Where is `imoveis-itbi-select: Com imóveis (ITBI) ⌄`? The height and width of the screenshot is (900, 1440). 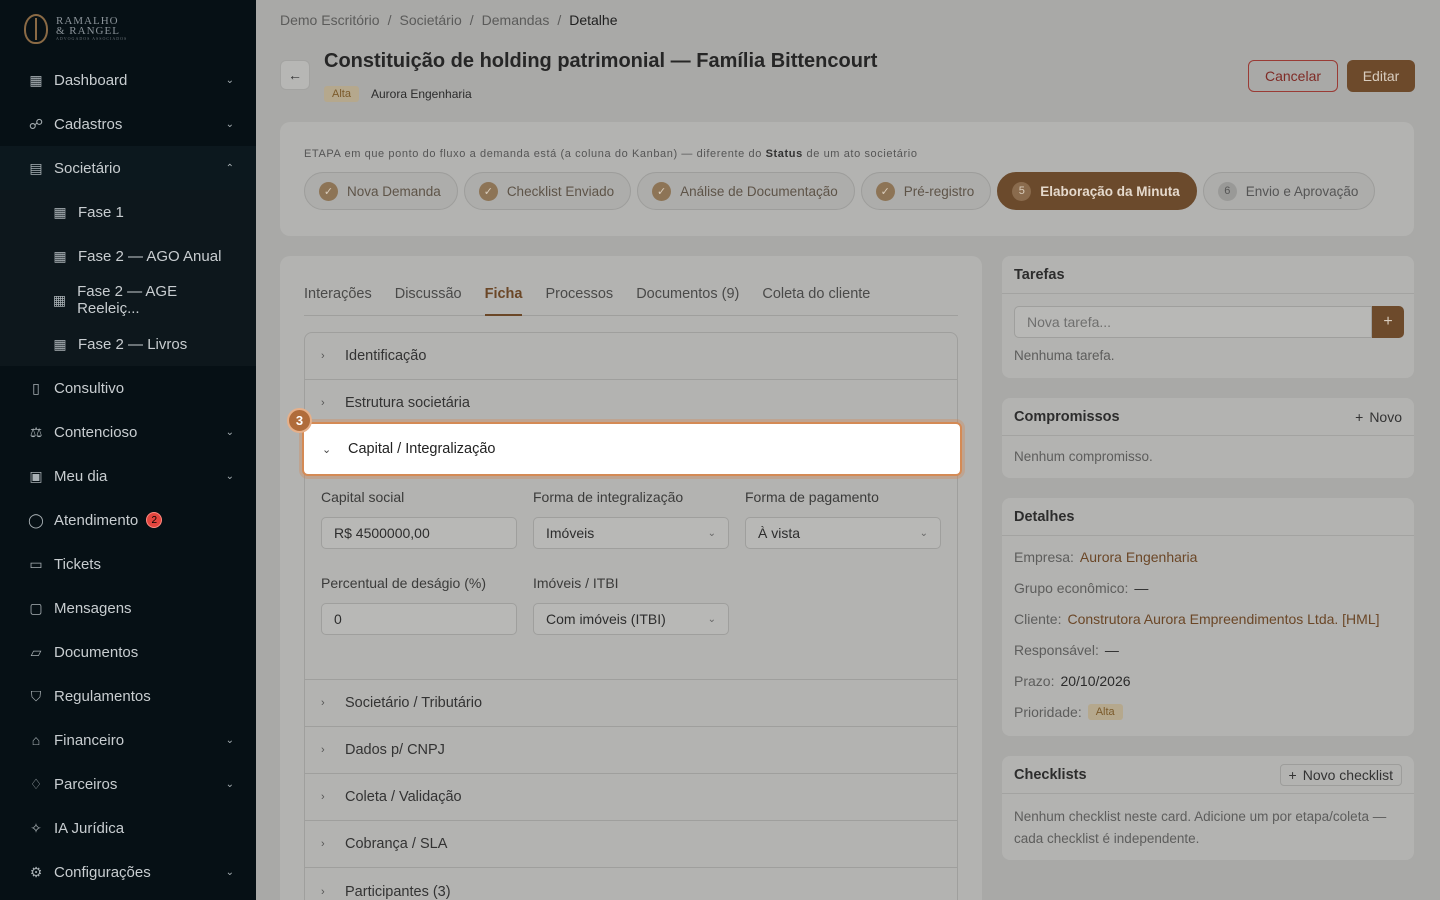
imoveis-itbi-select: Com imóveis (ITBI) ⌄ is located at coordinates (631, 619).